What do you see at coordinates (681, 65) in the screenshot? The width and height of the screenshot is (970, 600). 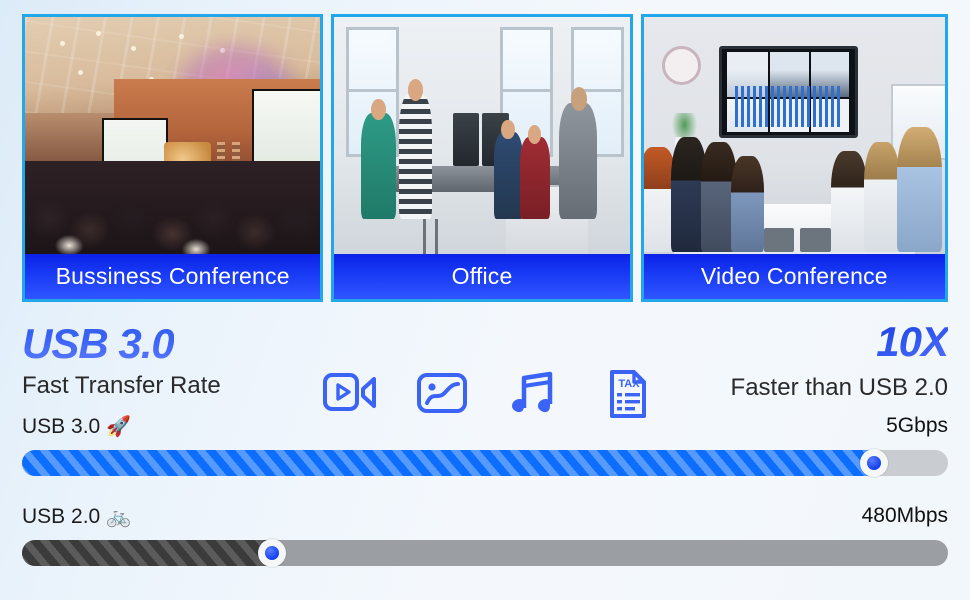 I see `wall-clock` at bounding box center [681, 65].